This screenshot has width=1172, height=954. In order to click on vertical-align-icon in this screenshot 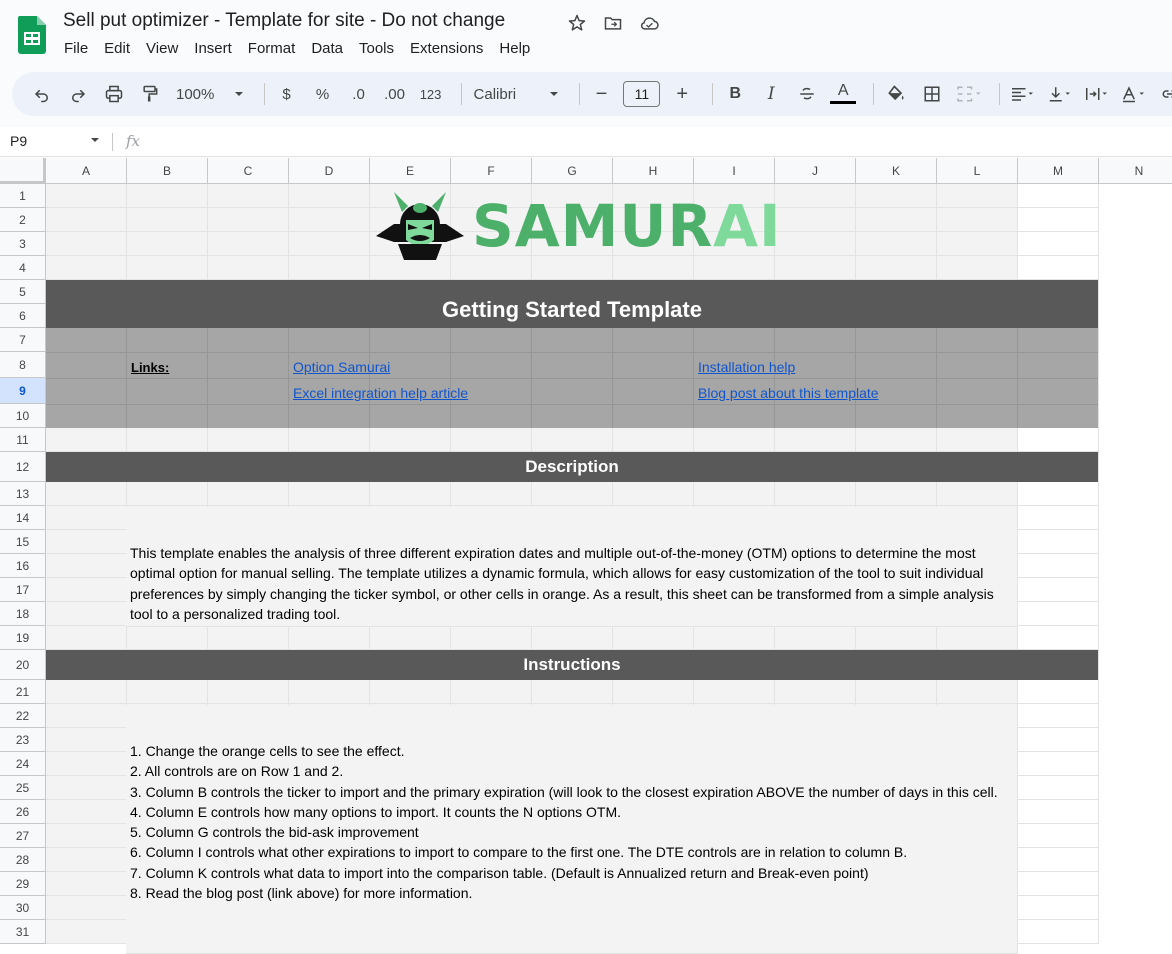, I will do `click(1059, 94)`.